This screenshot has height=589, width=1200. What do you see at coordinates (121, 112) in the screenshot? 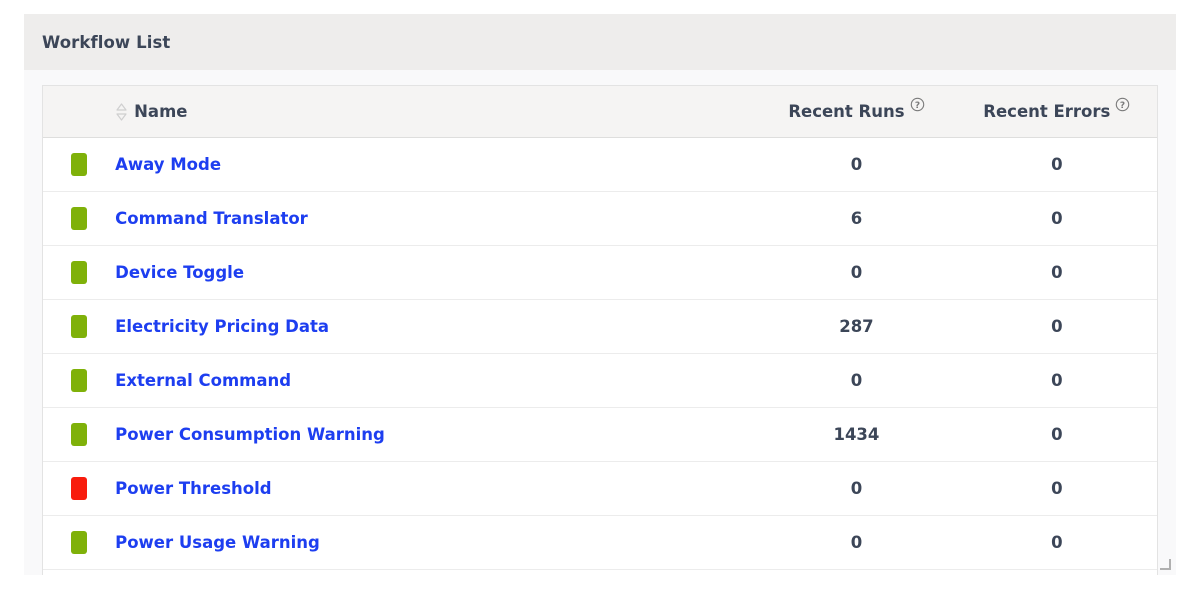
I see `sort-updown-icon` at bounding box center [121, 112].